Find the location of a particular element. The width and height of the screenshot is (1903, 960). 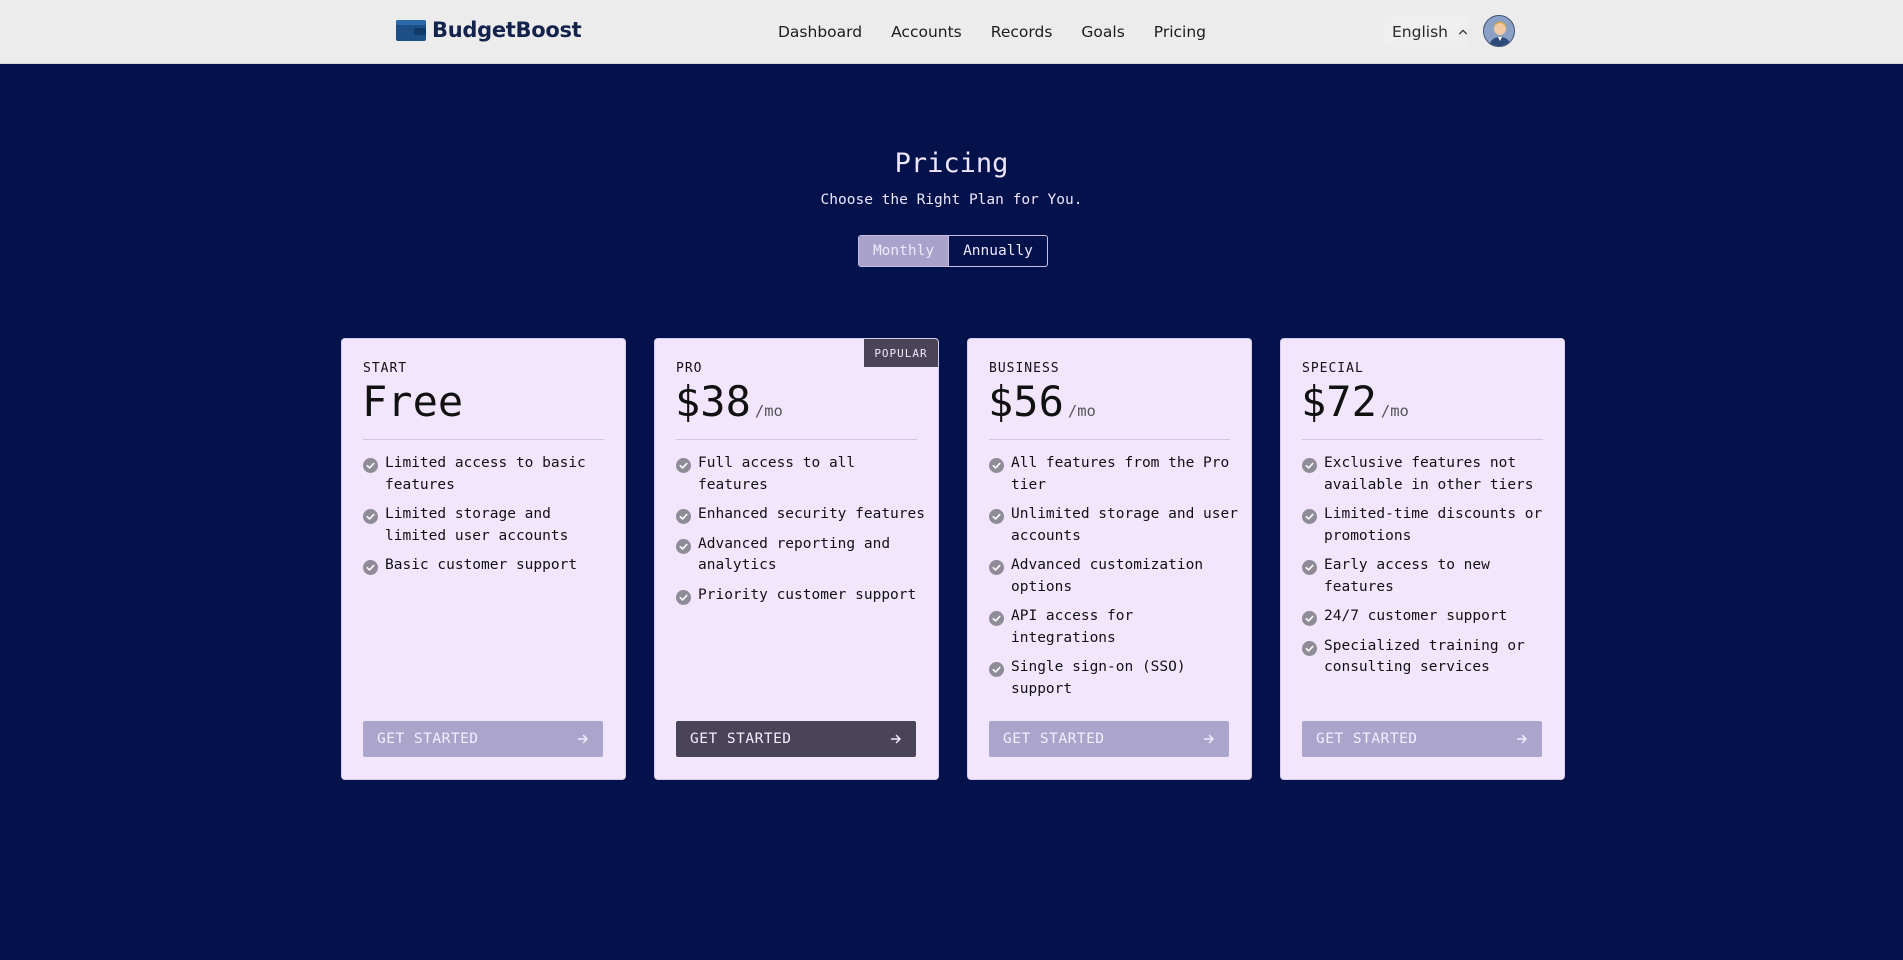

feature-item: All features from the Pro tier is located at coordinates (1114, 474).